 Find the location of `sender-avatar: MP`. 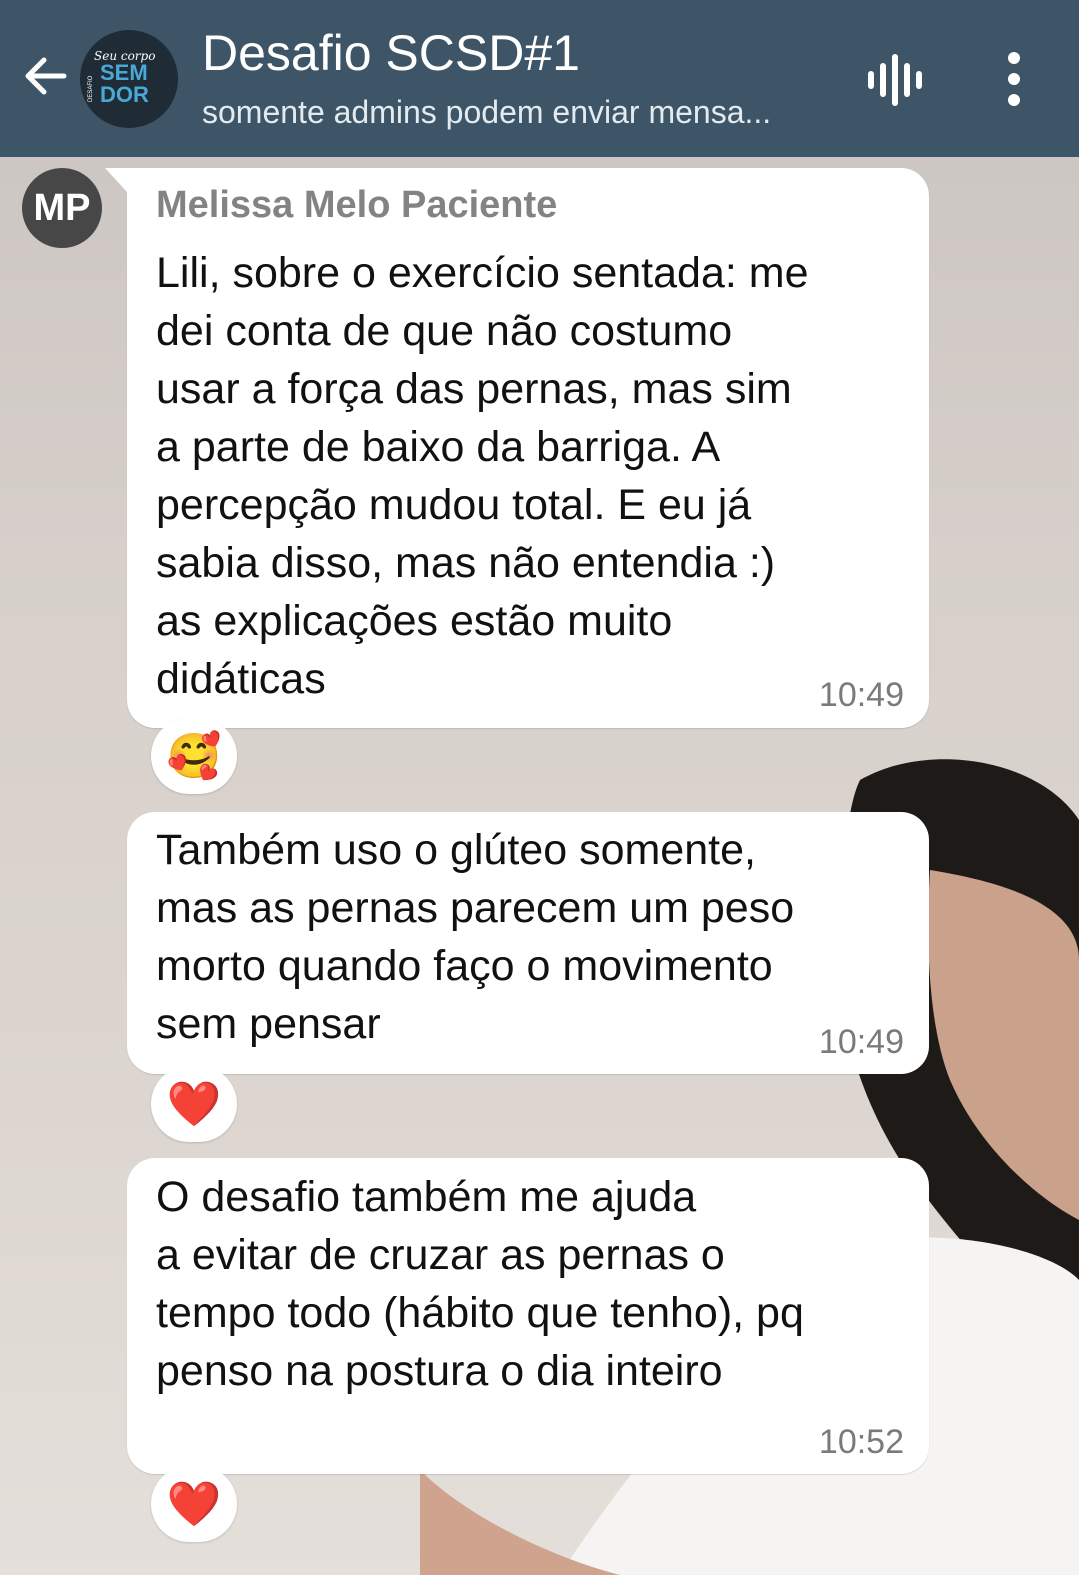

sender-avatar: MP is located at coordinates (62, 208).